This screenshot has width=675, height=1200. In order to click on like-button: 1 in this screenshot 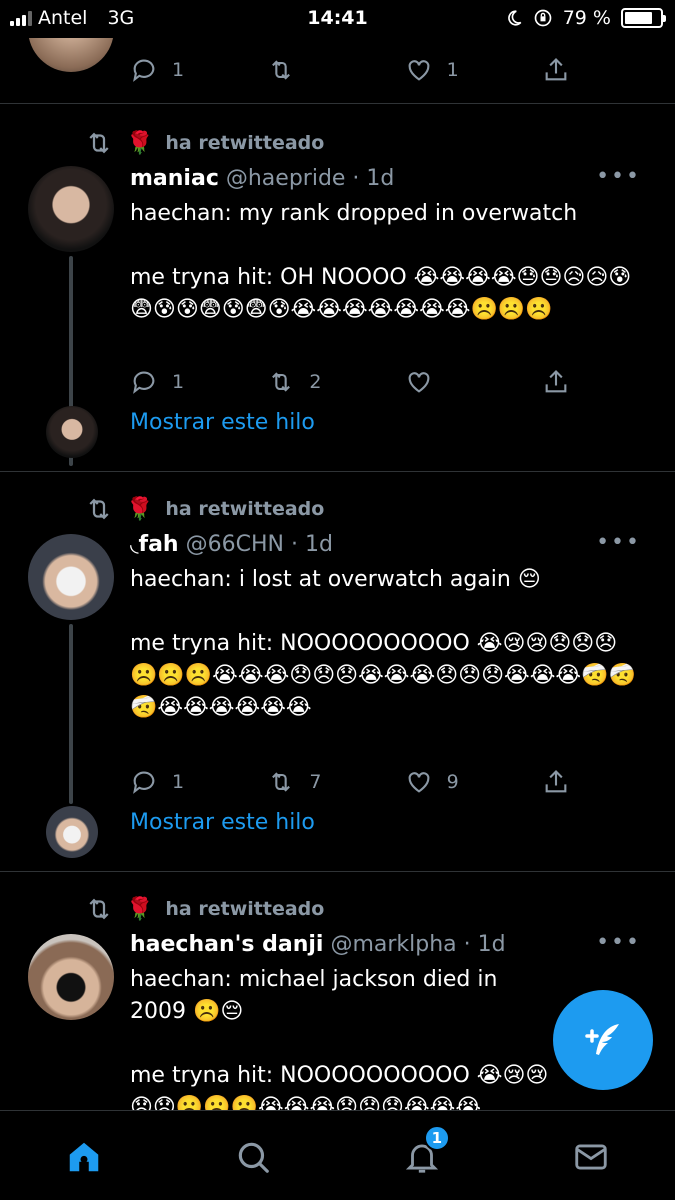, I will do `click(455, 70)`.